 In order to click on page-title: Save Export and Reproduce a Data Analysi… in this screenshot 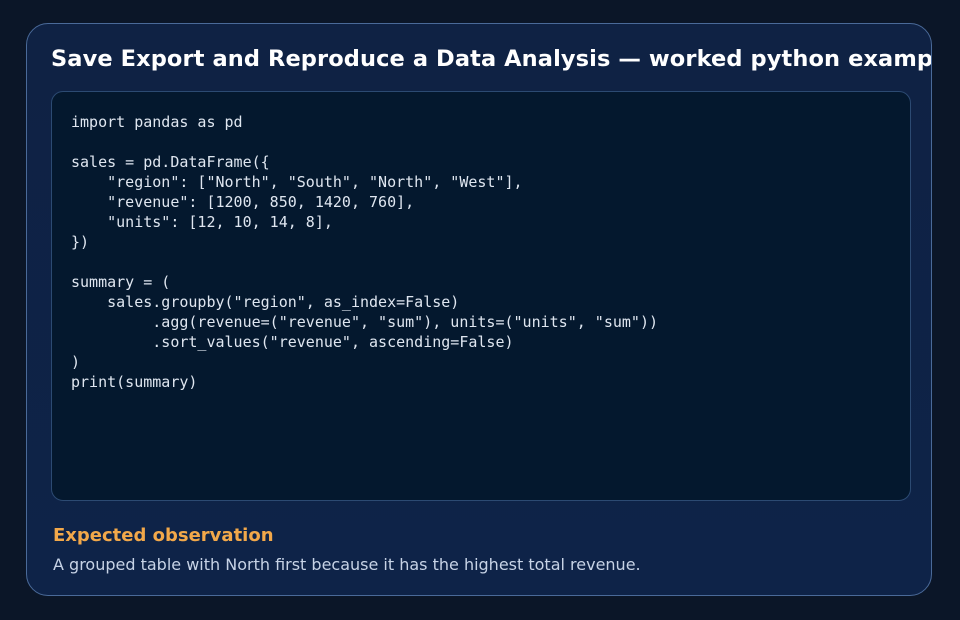, I will do `click(491, 59)`.